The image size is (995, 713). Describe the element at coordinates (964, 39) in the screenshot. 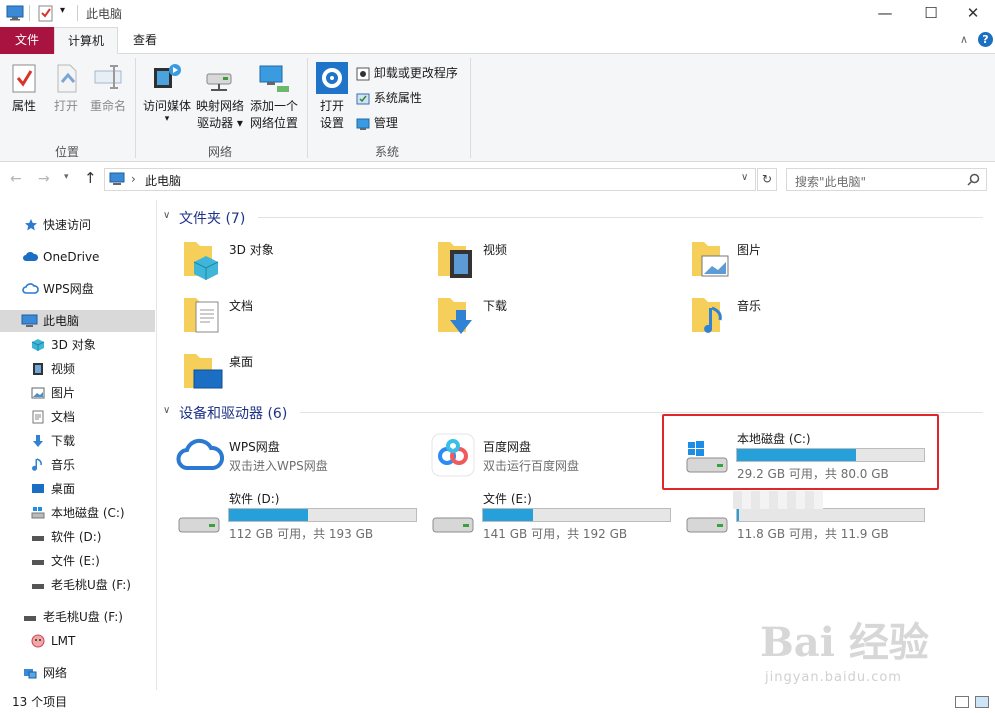

I see `collapse-ribbon-icon: ∧` at that location.